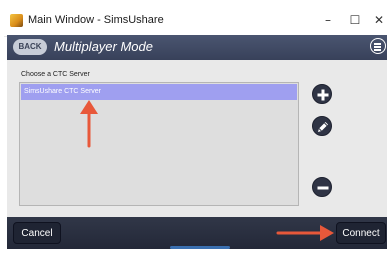  I want to click on annotation-arrow-right, so click(305, 233).